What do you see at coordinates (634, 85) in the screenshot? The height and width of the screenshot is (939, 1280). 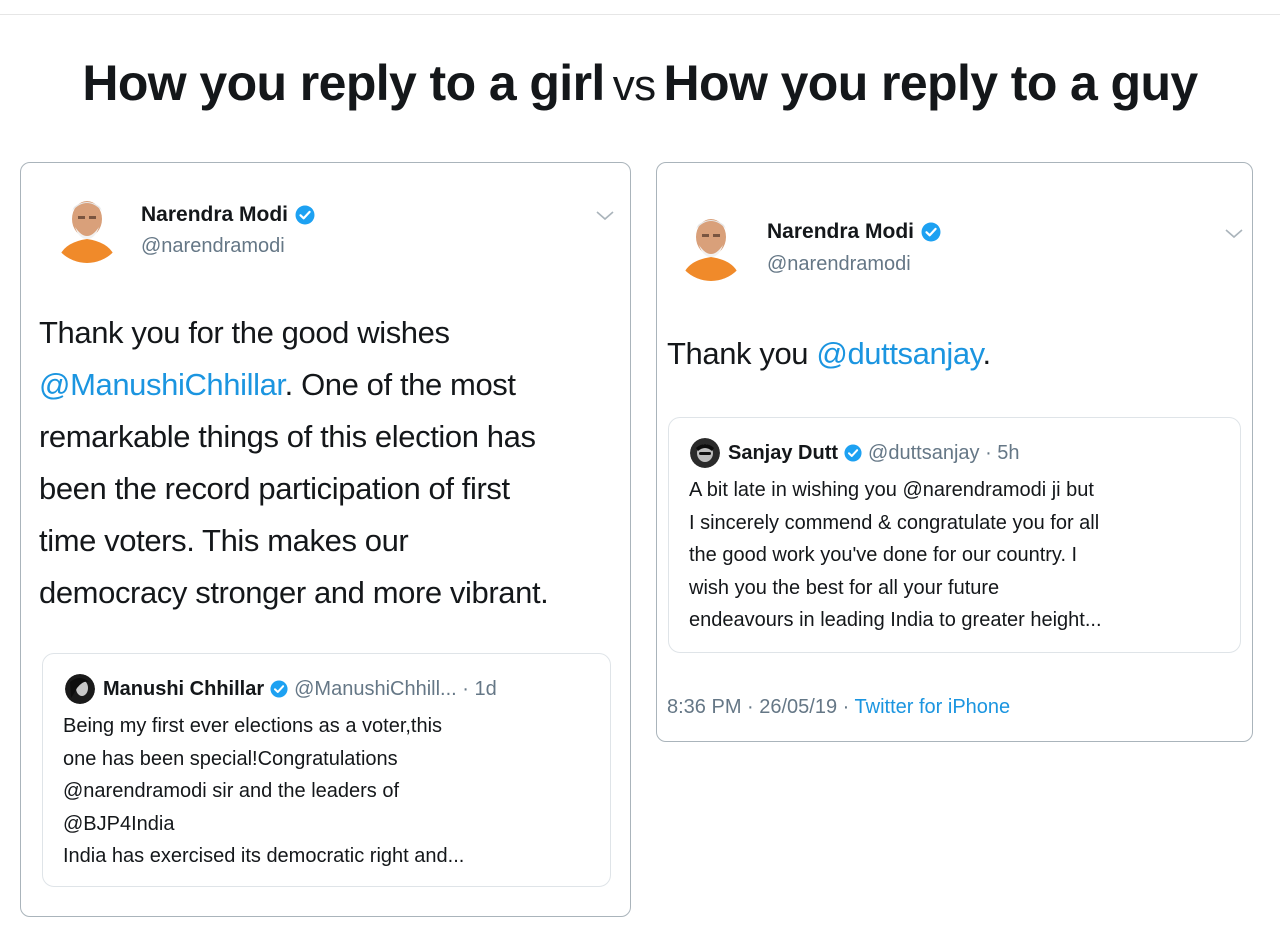 I see `headline-vs: vs` at bounding box center [634, 85].